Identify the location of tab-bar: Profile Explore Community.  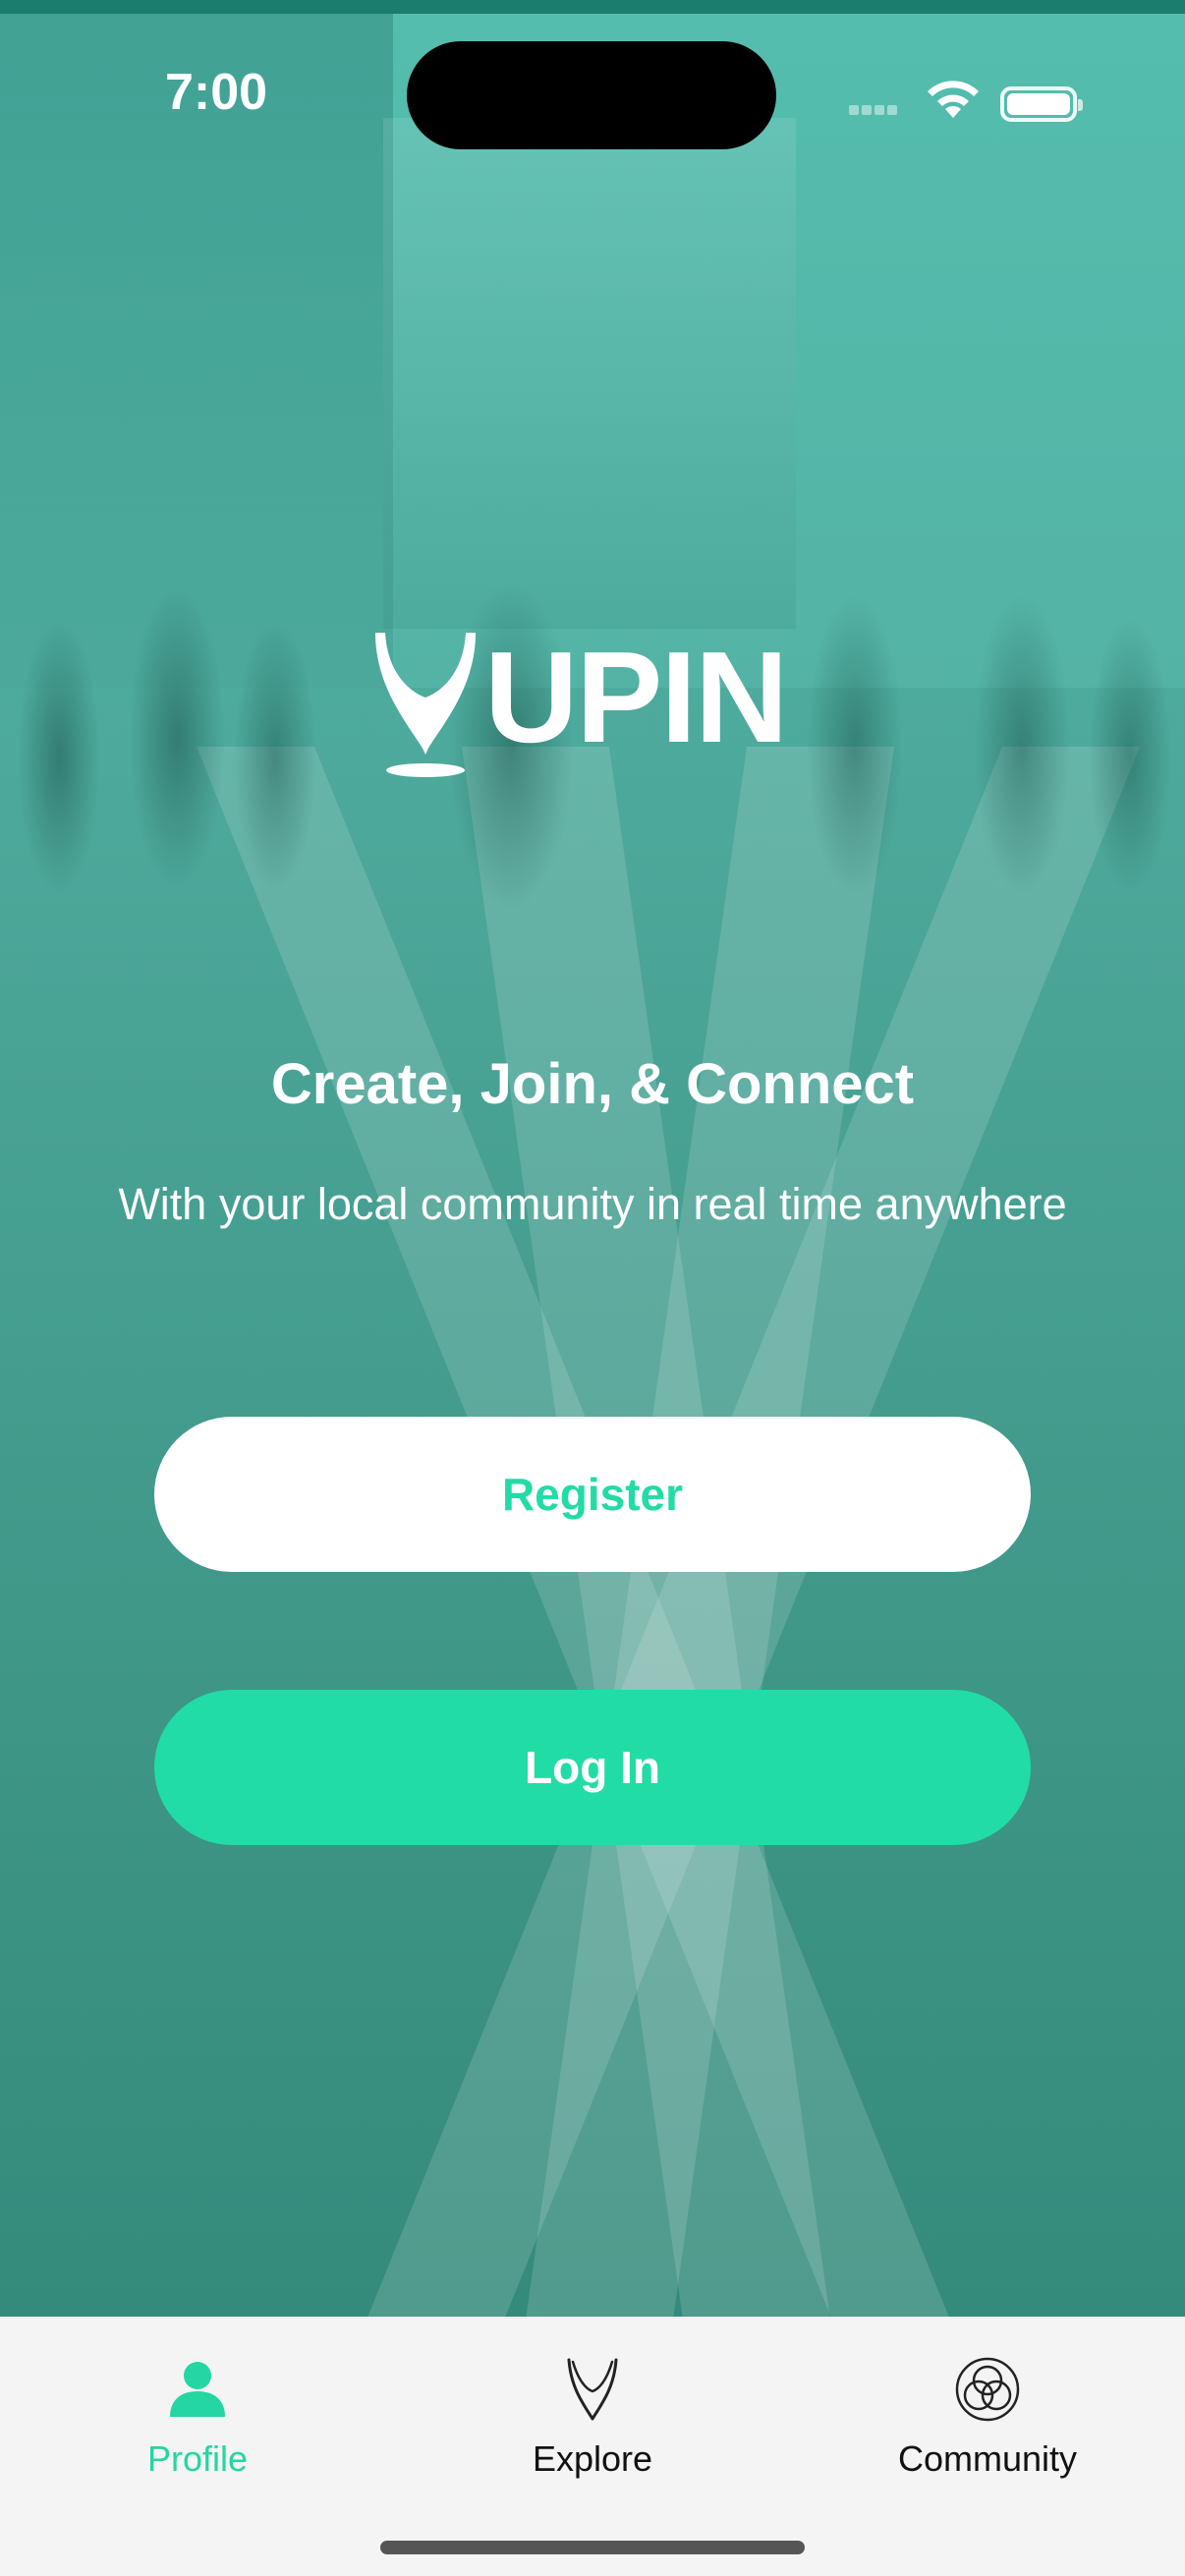
(592, 2446).